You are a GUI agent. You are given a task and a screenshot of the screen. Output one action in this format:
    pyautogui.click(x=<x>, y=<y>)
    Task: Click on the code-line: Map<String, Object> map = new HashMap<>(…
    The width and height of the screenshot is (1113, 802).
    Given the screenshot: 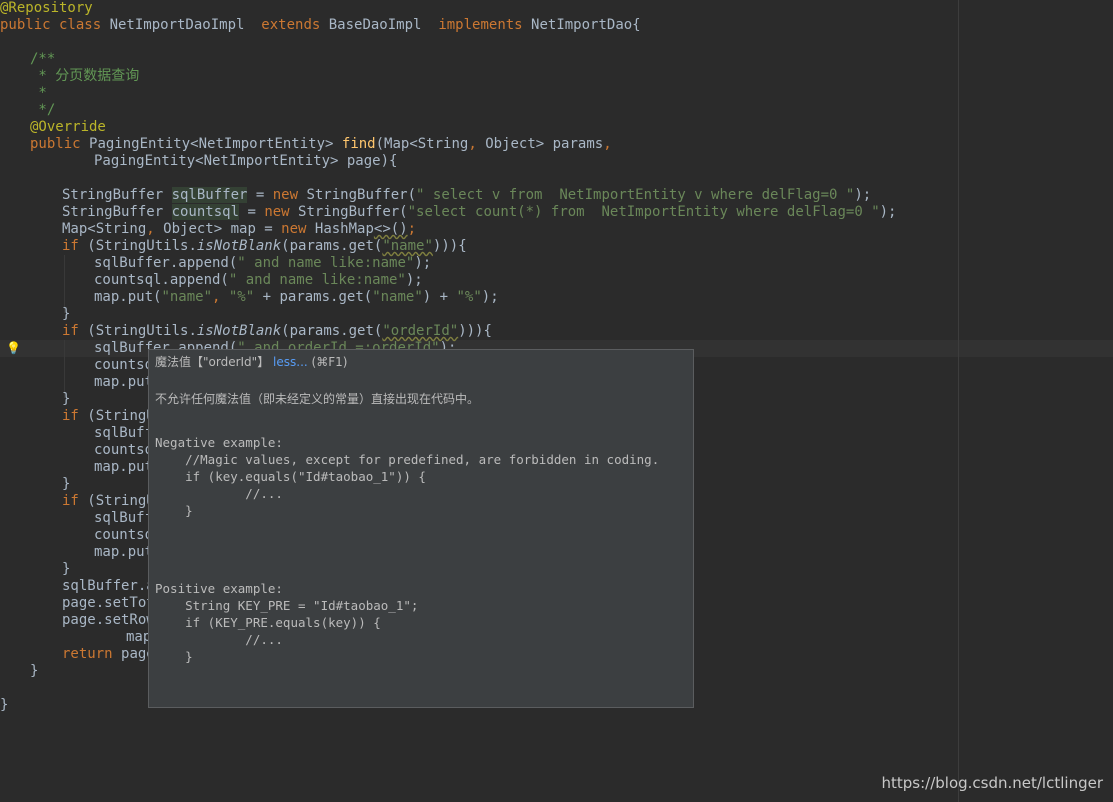 What is the action you would take?
    pyautogui.click(x=239, y=229)
    